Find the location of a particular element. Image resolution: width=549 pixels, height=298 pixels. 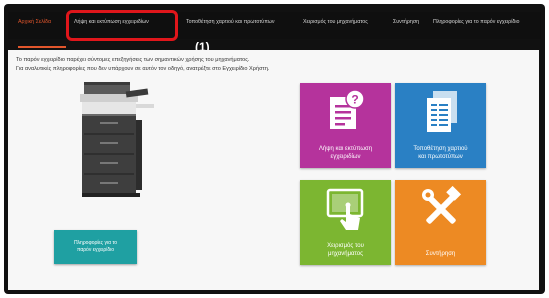

tile-machine-operation: Χειρισμός του μηχανήματος is located at coordinates (345, 222).